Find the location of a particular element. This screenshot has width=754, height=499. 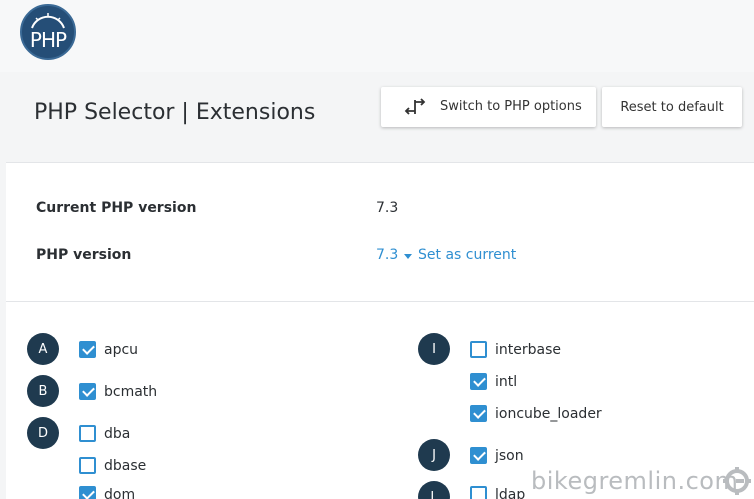

letter-badge-i: I is located at coordinates (434, 349).